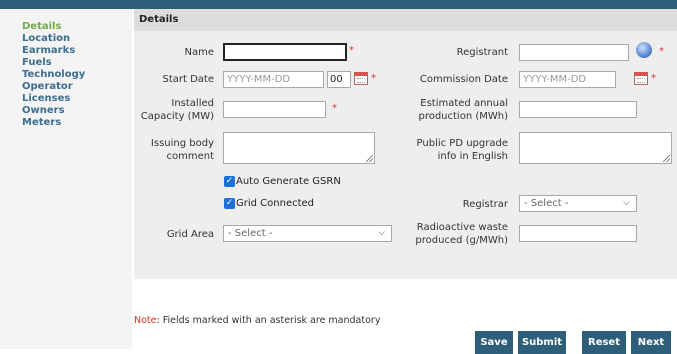 The height and width of the screenshot is (354, 677). I want to click on sidebar-item-fuels: Fuels, so click(77, 63).